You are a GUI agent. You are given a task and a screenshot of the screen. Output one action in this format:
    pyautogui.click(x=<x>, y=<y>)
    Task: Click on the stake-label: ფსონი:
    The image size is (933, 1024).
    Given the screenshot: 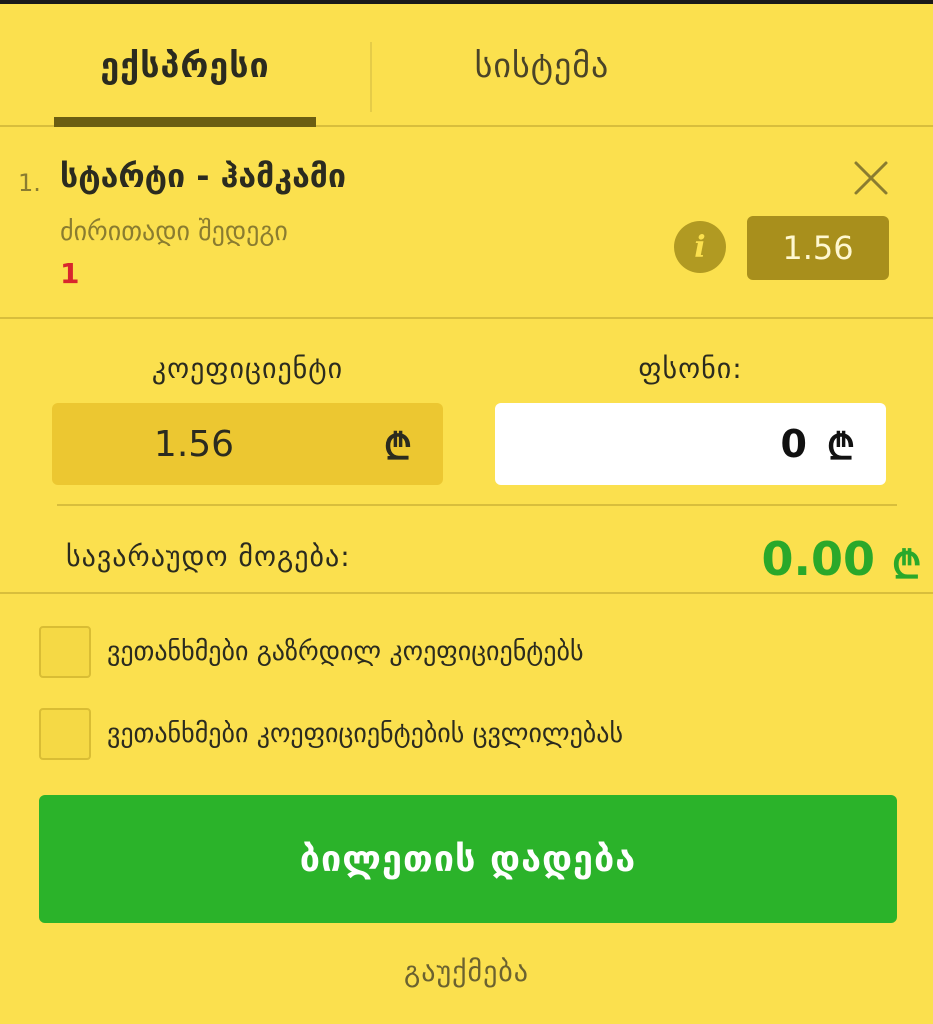 What is the action you would take?
    pyautogui.click(x=690, y=368)
    